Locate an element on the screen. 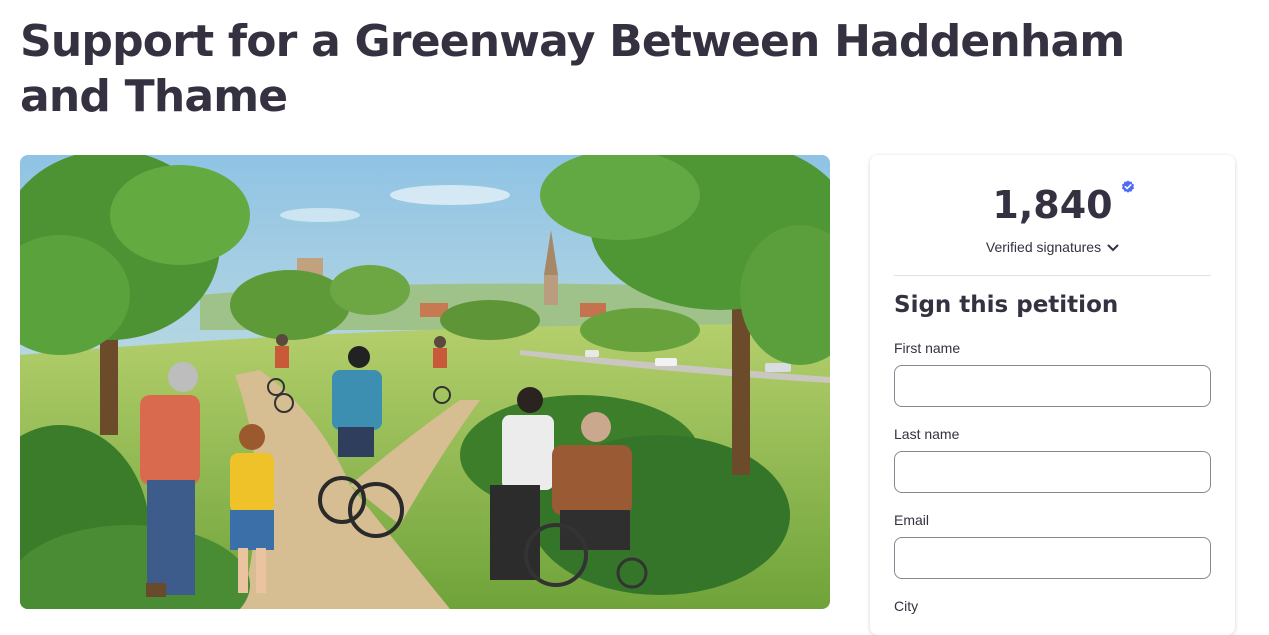 The height and width of the screenshot is (635, 1269). email-label: Email is located at coordinates (912, 520).